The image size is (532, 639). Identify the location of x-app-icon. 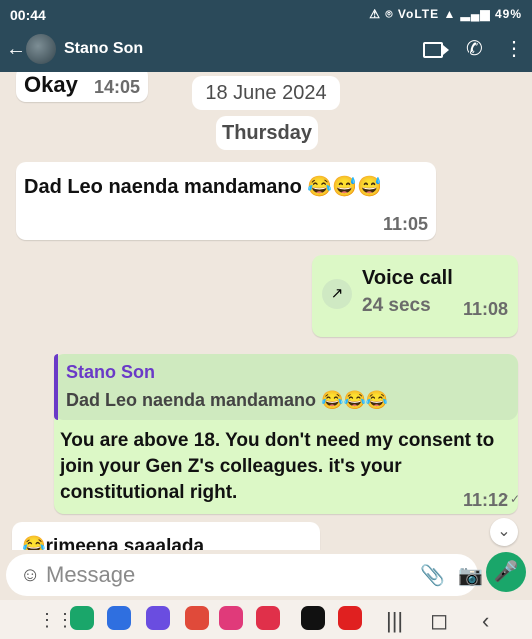
(313, 618).